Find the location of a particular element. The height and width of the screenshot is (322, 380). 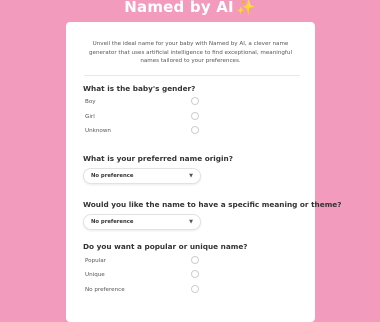

app-title-text: Named by AI is located at coordinates (179, 8).